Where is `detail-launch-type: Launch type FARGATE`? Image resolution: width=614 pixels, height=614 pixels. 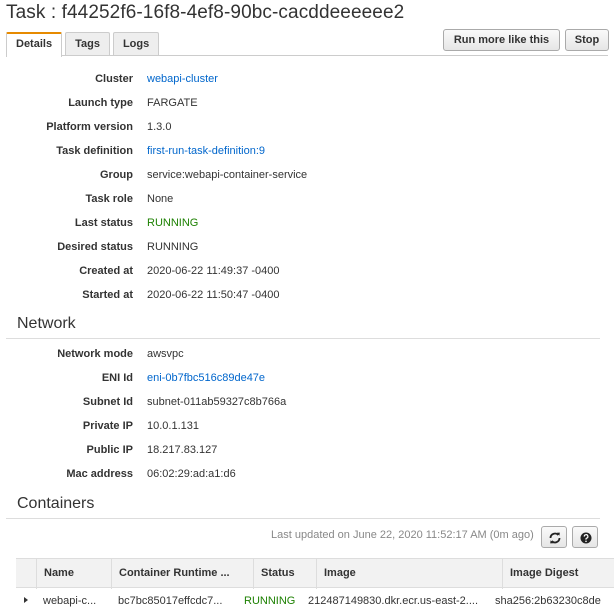 detail-launch-type: Launch type FARGATE is located at coordinates (307, 104).